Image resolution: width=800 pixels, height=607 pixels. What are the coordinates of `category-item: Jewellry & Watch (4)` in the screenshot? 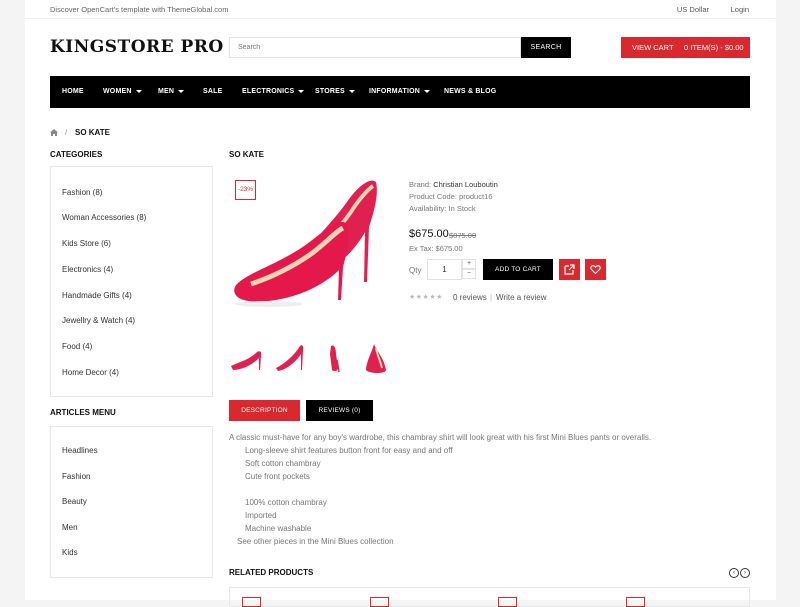 It's located at (98, 320).